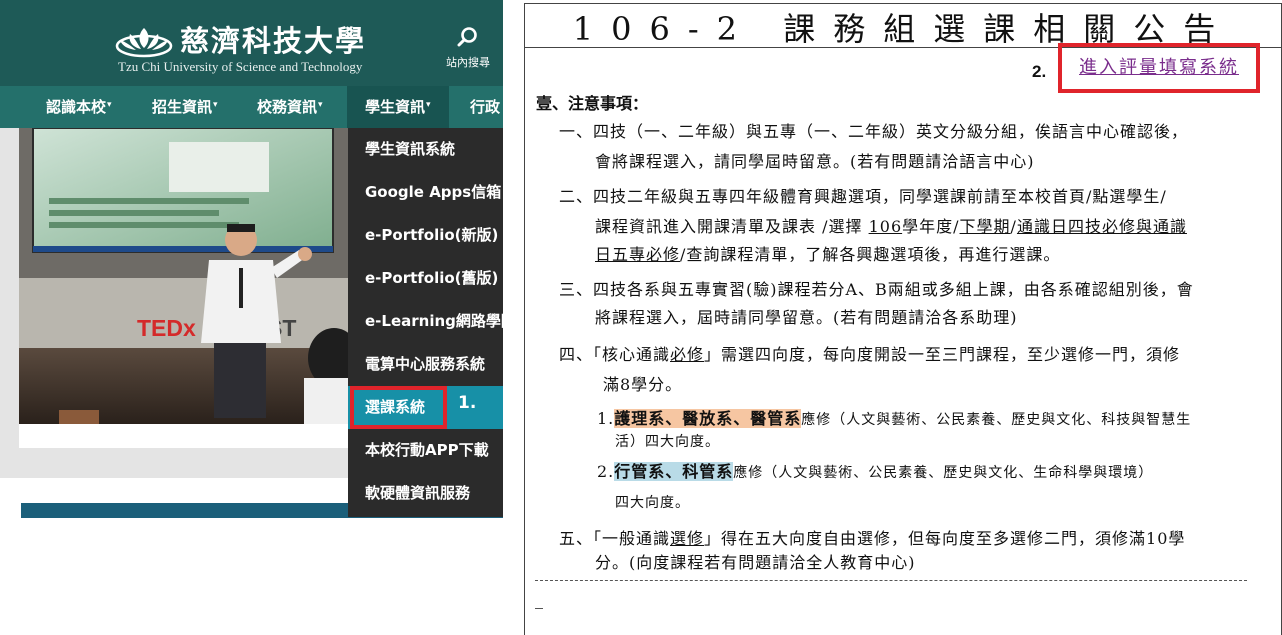 This screenshot has height=635, width=1282. I want to click on nav-student-info: 學生資訊▾, so click(398, 107).